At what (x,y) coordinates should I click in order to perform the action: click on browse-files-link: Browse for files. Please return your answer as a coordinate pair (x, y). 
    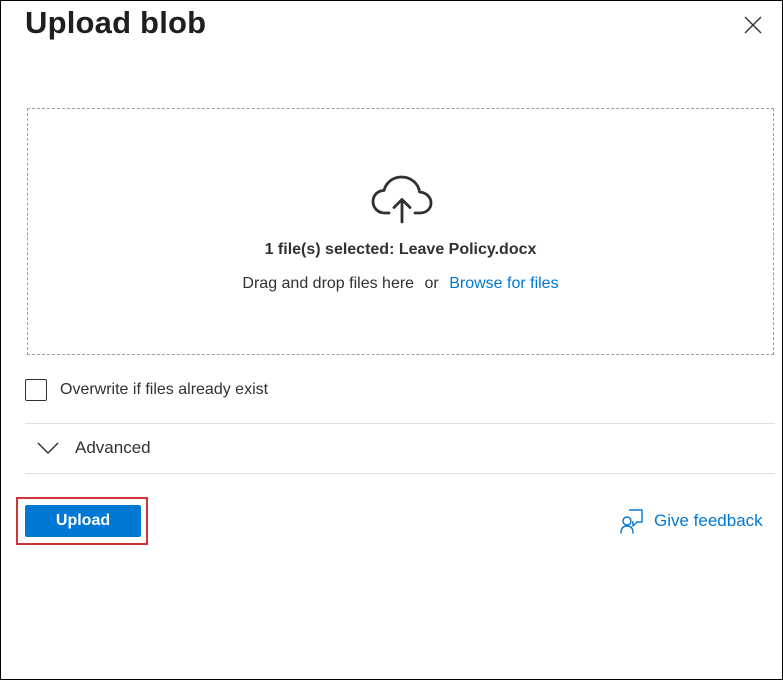
    Looking at the image, I should click on (503, 283).